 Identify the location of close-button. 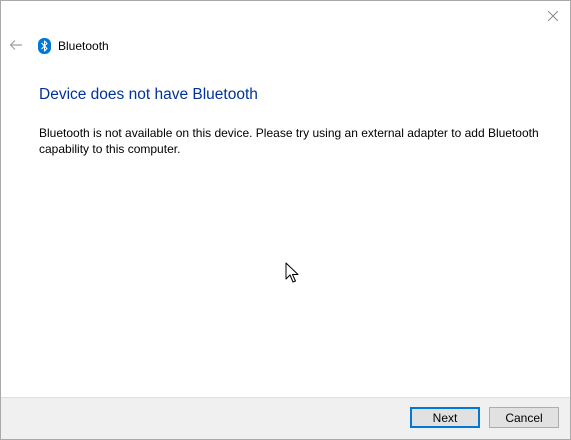
(553, 16).